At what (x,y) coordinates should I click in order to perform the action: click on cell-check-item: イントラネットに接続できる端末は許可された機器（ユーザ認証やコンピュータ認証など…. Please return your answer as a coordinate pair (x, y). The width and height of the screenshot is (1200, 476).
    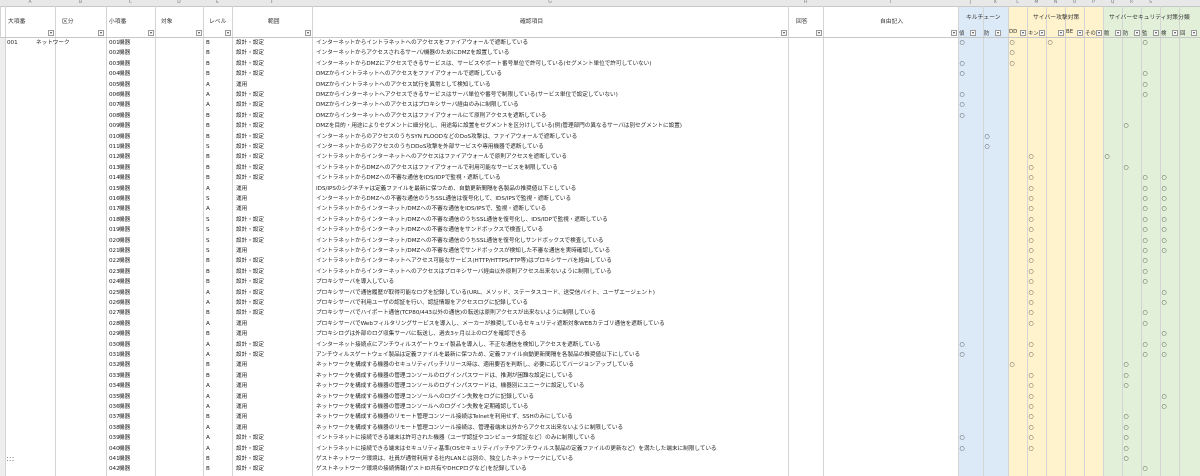
    Looking at the image, I should click on (550, 438).